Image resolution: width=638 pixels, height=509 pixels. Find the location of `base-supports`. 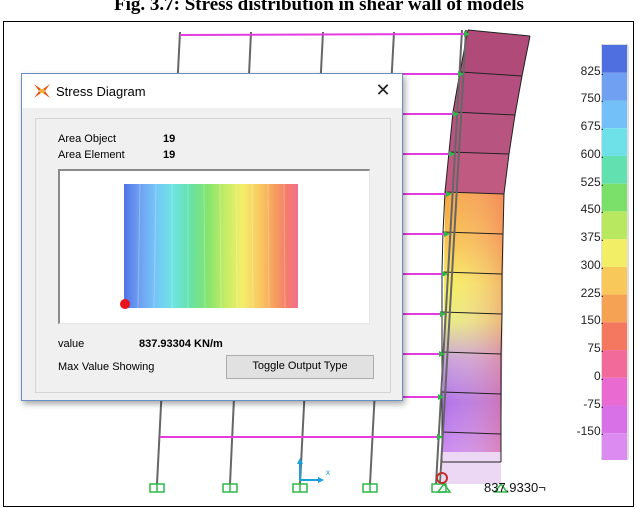

base-supports is located at coordinates (329, 487).